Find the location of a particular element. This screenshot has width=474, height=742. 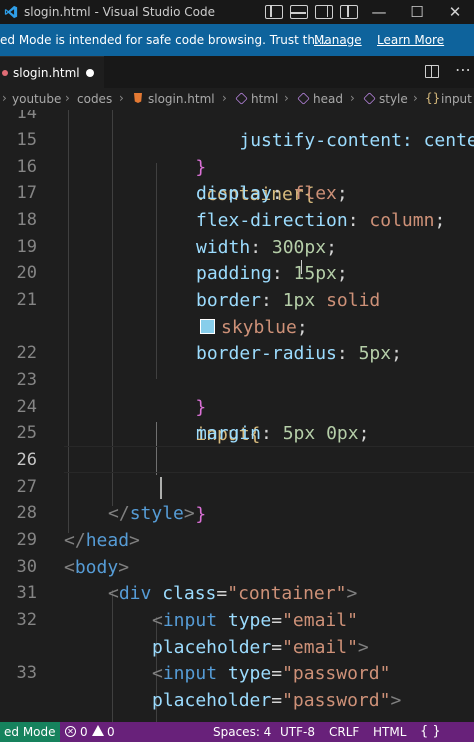

maximize-button: ☐ is located at coordinates (417, 12).